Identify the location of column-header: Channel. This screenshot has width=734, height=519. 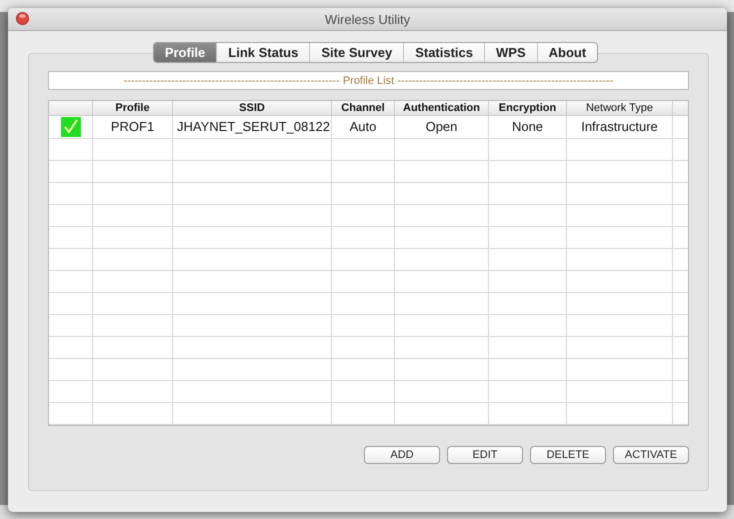
(363, 108).